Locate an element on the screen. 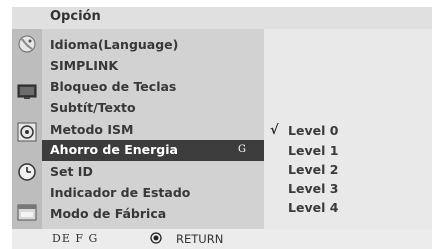 The image size is (438, 249). menu-item-label: Idioma(Language) is located at coordinates (114, 44).